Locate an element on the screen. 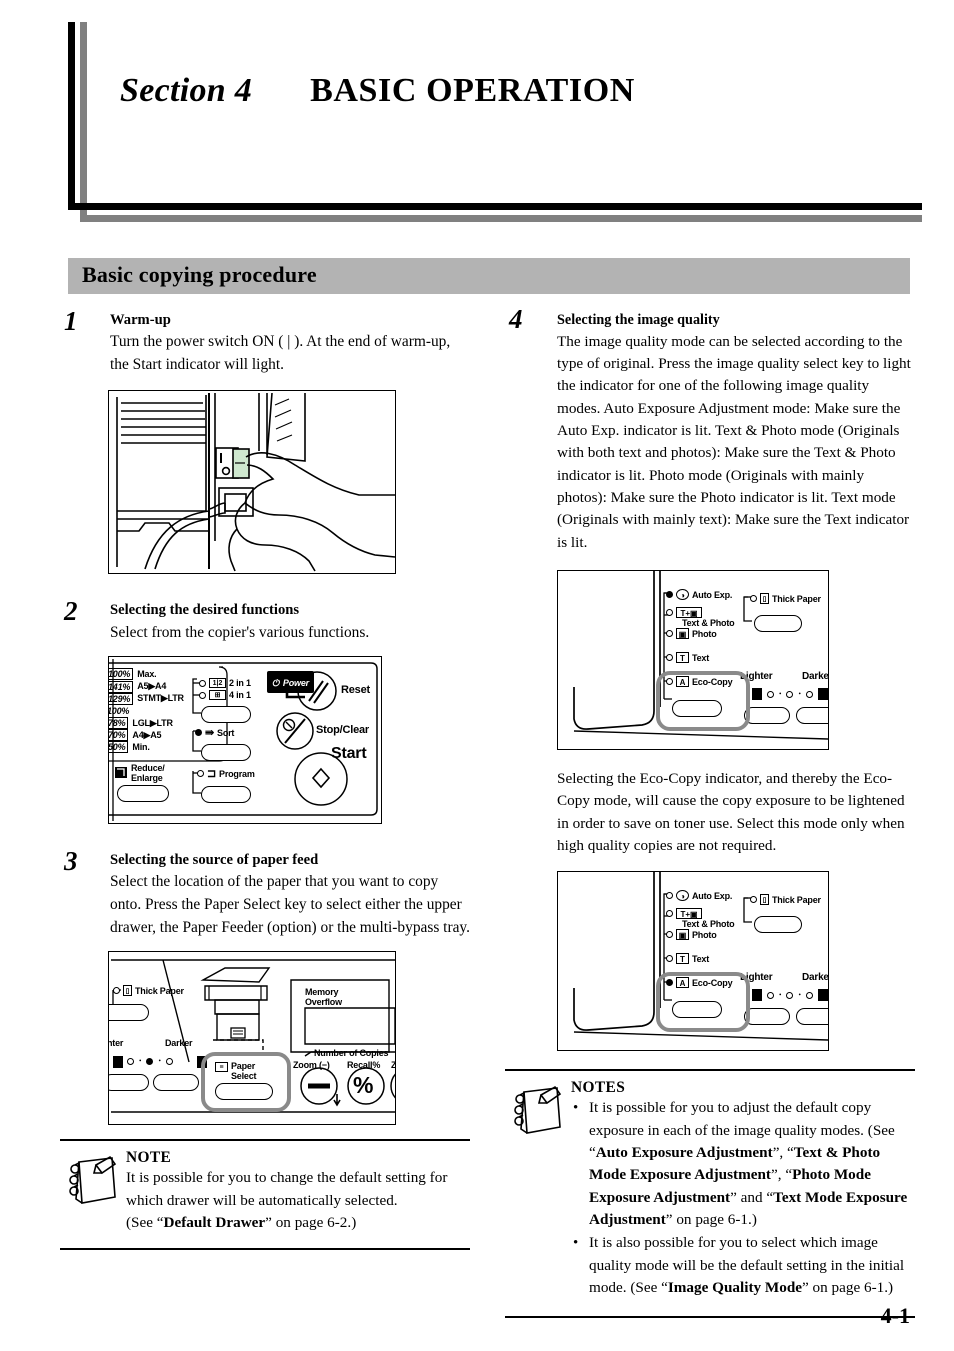 Image resolution: width=954 pixels, height=1351 pixels. lighter-key-bottom is located at coordinates (767, 1017).